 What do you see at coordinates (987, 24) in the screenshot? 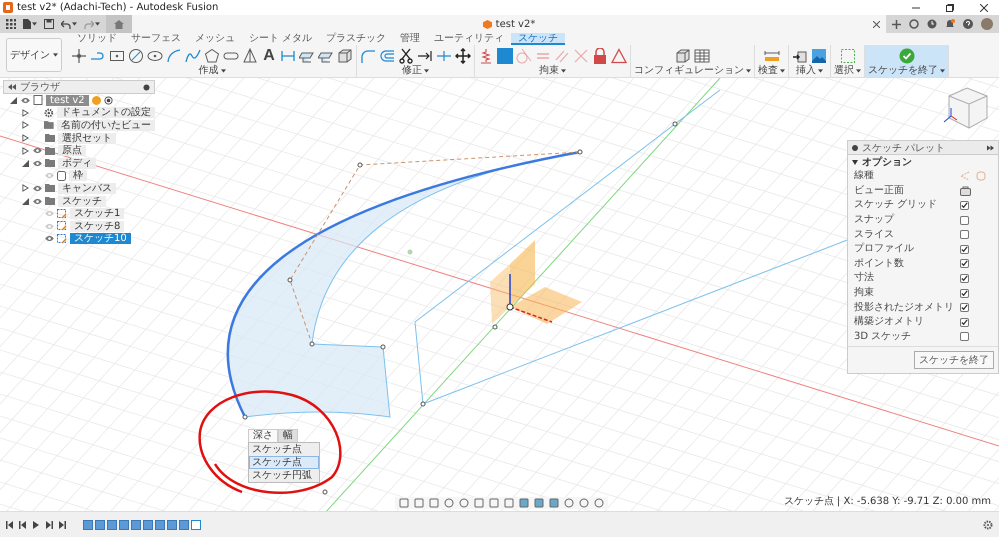
I see `avatar` at bounding box center [987, 24].